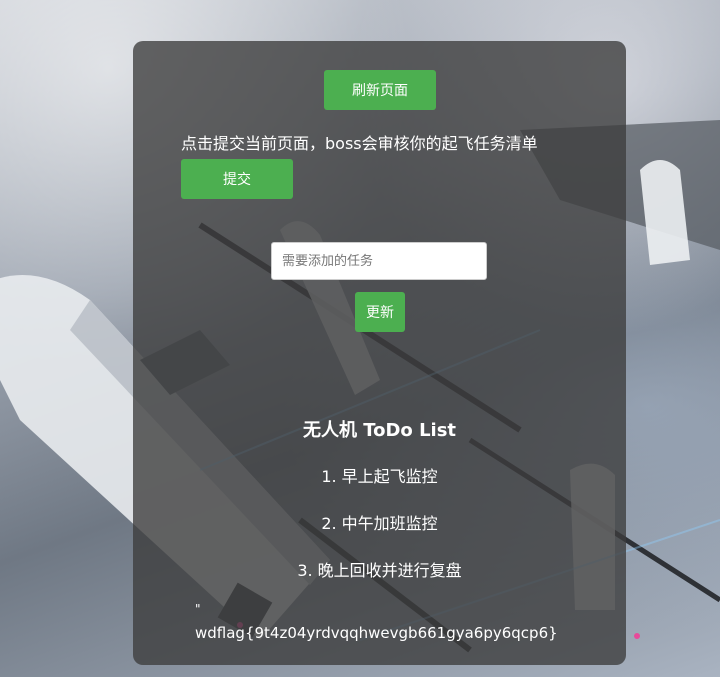  What do you see at coordinates (376, 633) in the screenshot?
I see `flag-output-text: wdflag{9t4z04yrdvqqhwevgb661gya6py6qcp6}` at bounding box center [376, 633].